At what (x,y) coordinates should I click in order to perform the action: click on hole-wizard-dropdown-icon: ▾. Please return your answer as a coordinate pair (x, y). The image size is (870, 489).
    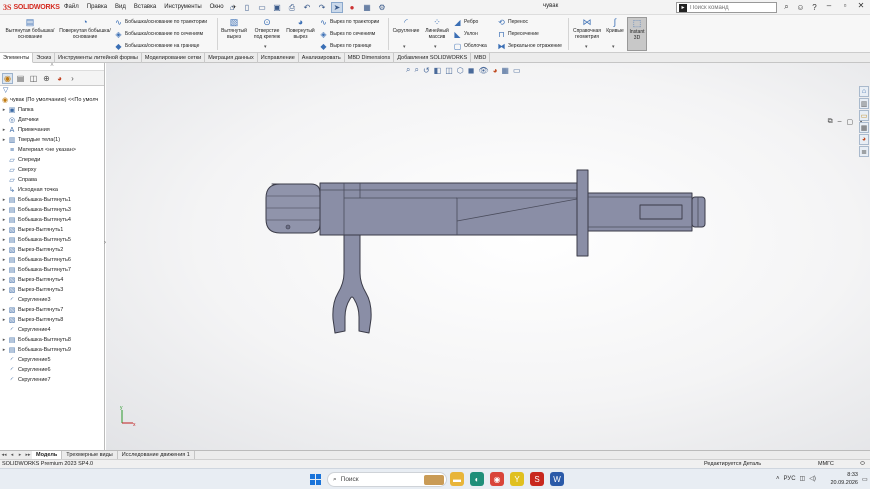
    Looking at the image, I should click on (265, 47).